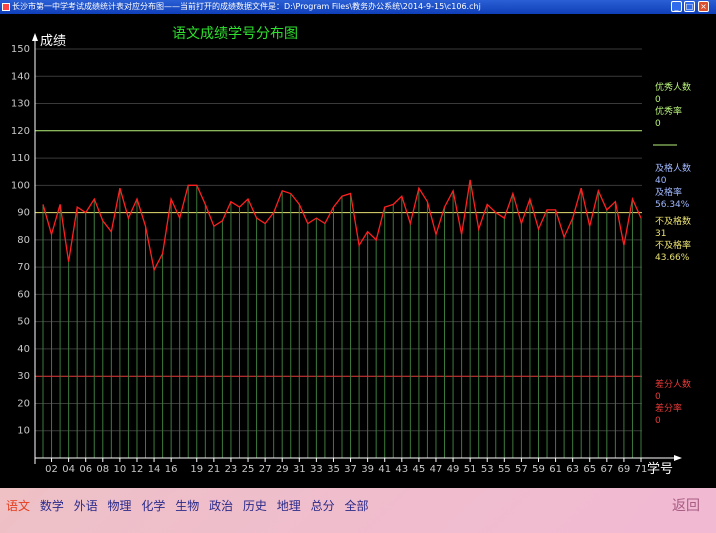  Describe the element at coordinates (23, 403) in the screenshot. I see `y-tick-label-20: 20` at that location.